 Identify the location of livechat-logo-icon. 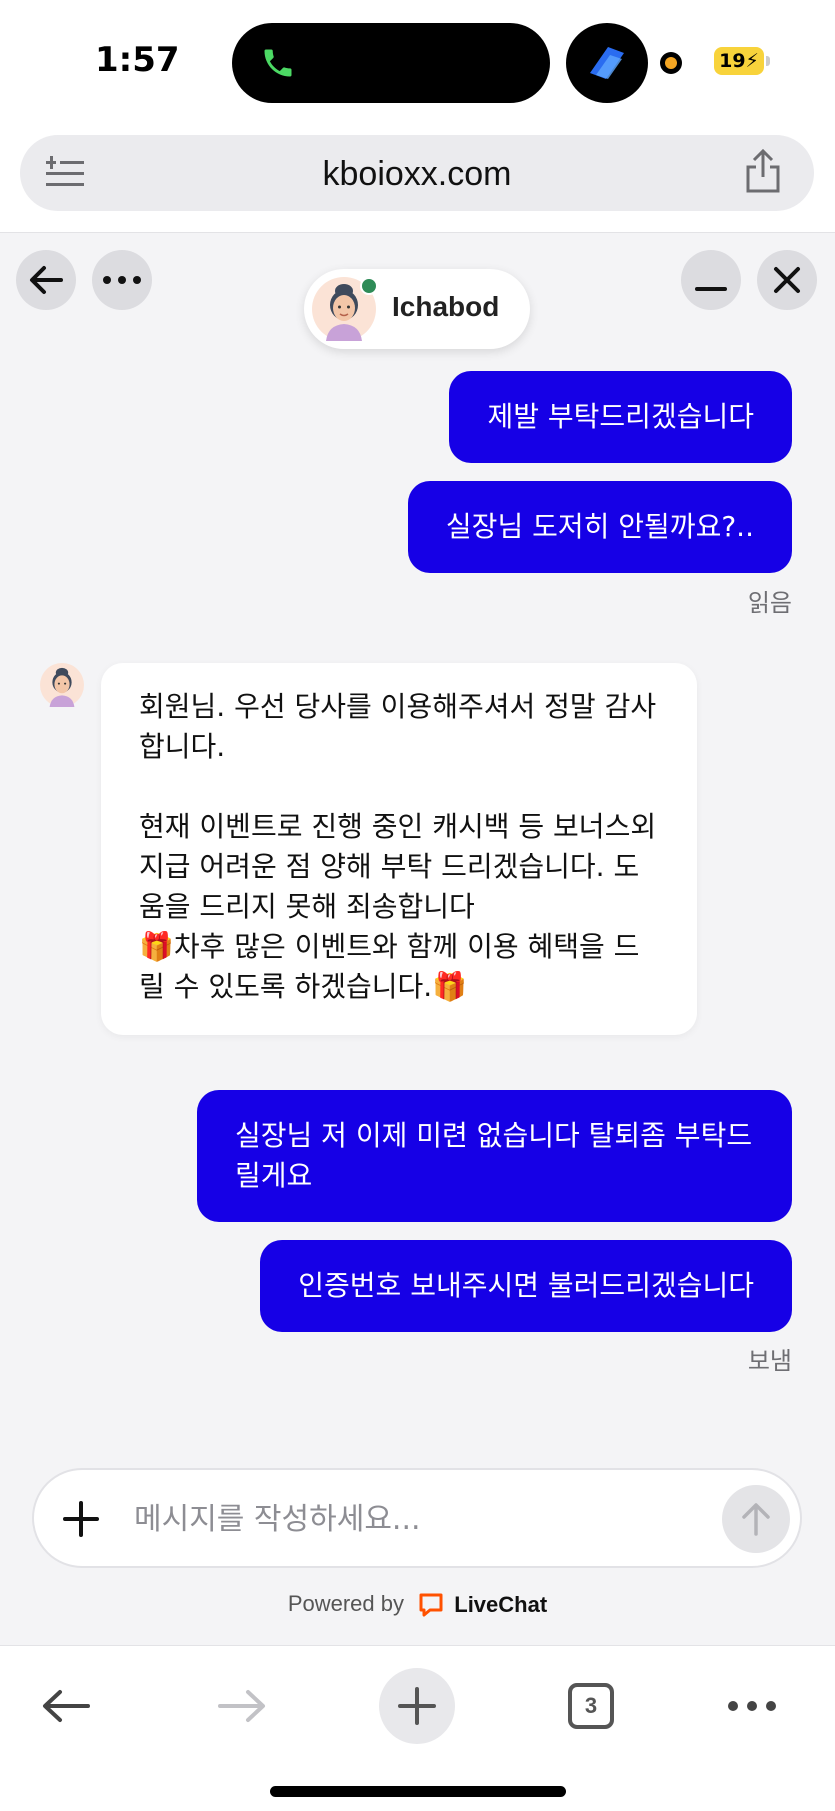
(431, 1605).